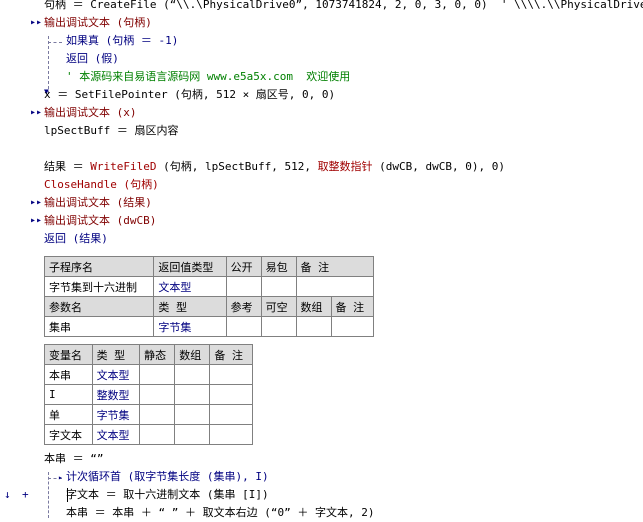 Image resolution: width=643 pixels, height=522 pixels. I want to click on code-line-return-result: 返回 (结果), so click(76, 239).